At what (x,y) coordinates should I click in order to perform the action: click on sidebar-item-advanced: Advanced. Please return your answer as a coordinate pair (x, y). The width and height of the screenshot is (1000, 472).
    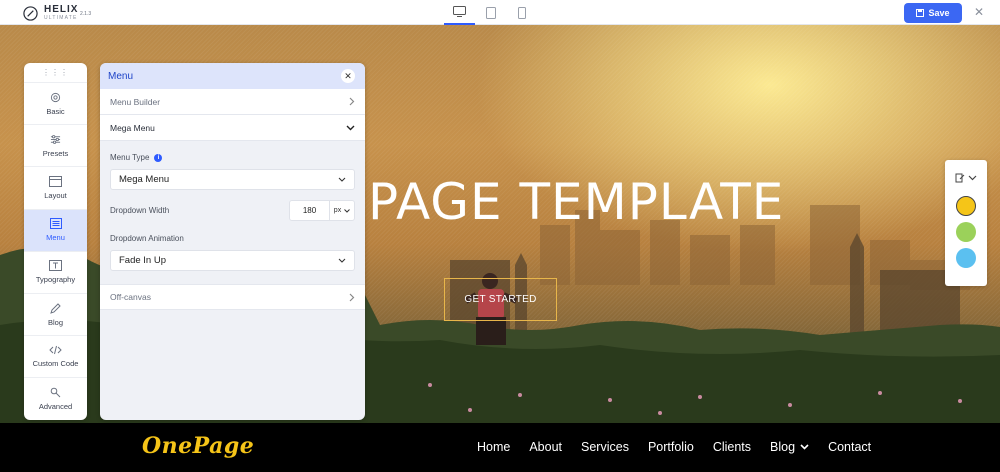
    Looking at the image, I should click on (55, 399).